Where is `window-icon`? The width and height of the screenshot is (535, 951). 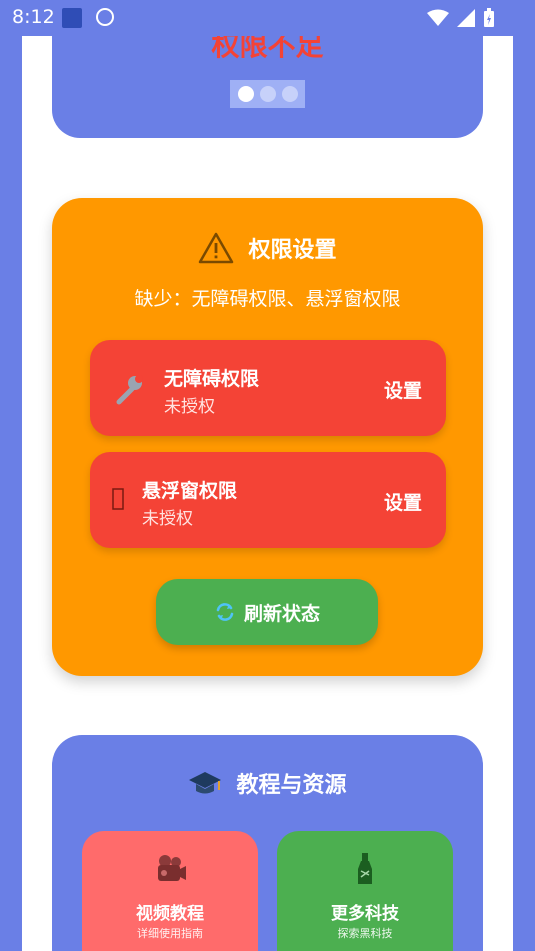 window-icon is located at coordinates (118, 499).